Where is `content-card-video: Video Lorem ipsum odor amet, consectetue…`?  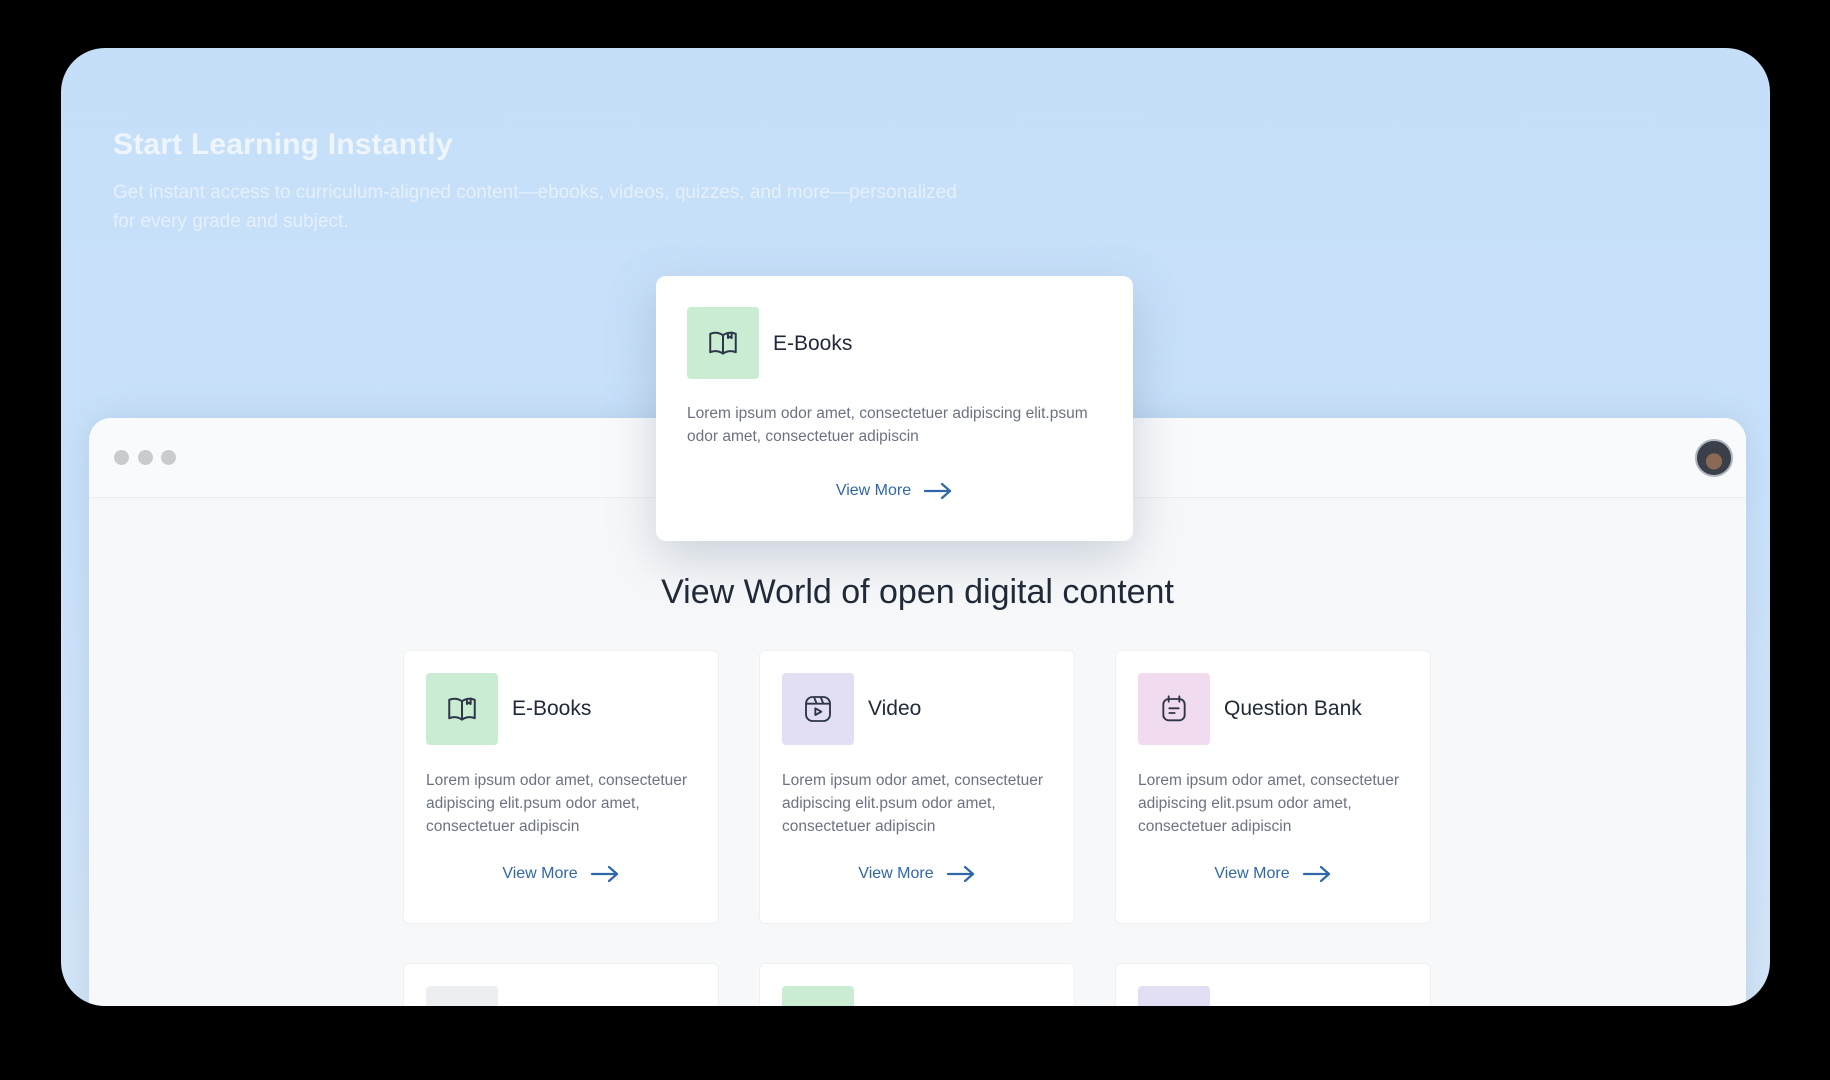
content-card-video: Video Lorem ipsum odor amet, consectetue… is located at coordinates (917, 787).